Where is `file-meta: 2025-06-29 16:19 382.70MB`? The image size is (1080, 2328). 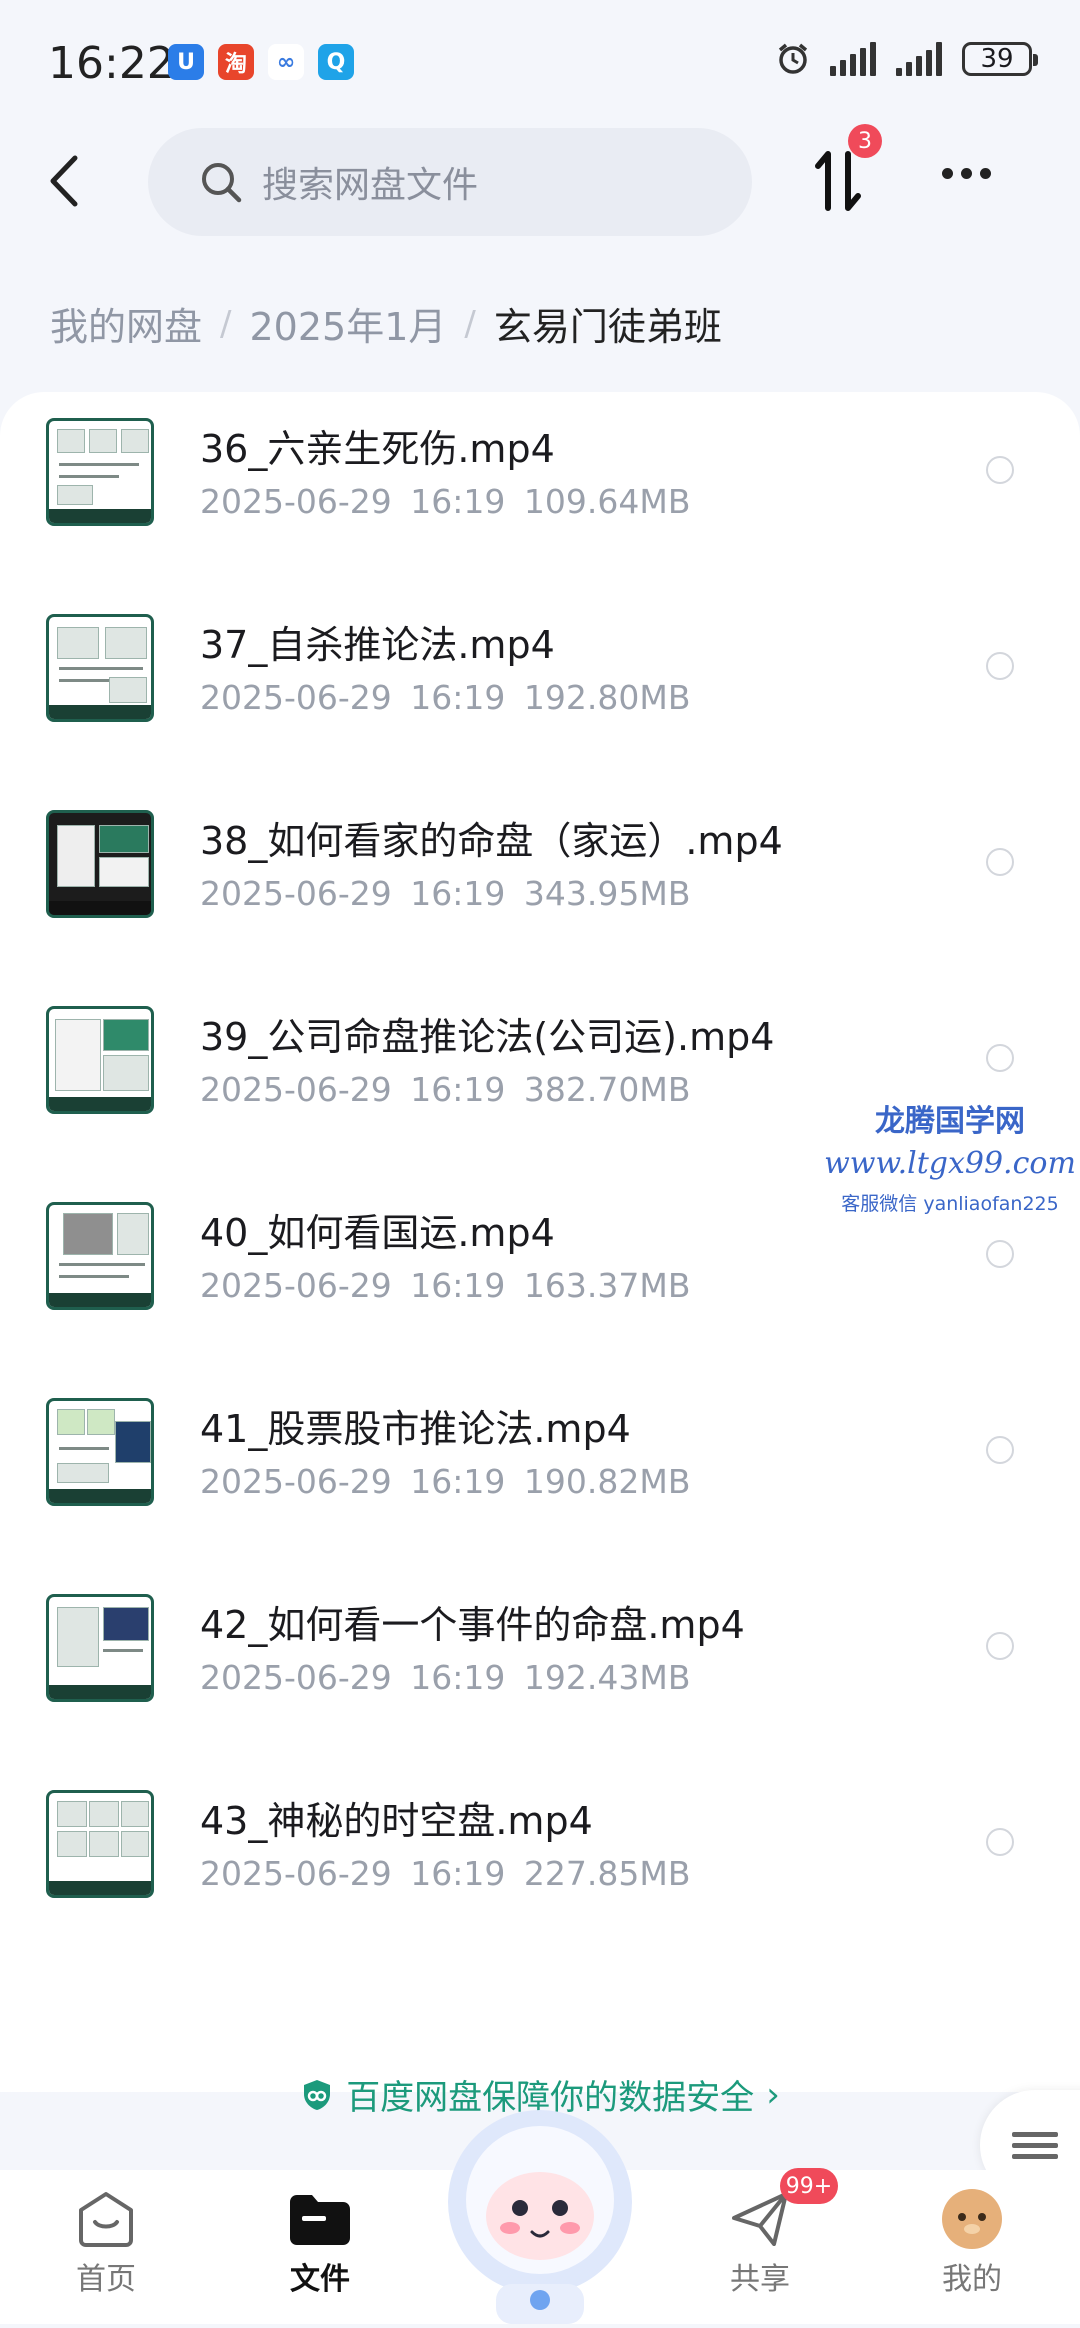
file-meta: 2025-06-29 16:19 382.70MB is located at coordinates (445, 1089).